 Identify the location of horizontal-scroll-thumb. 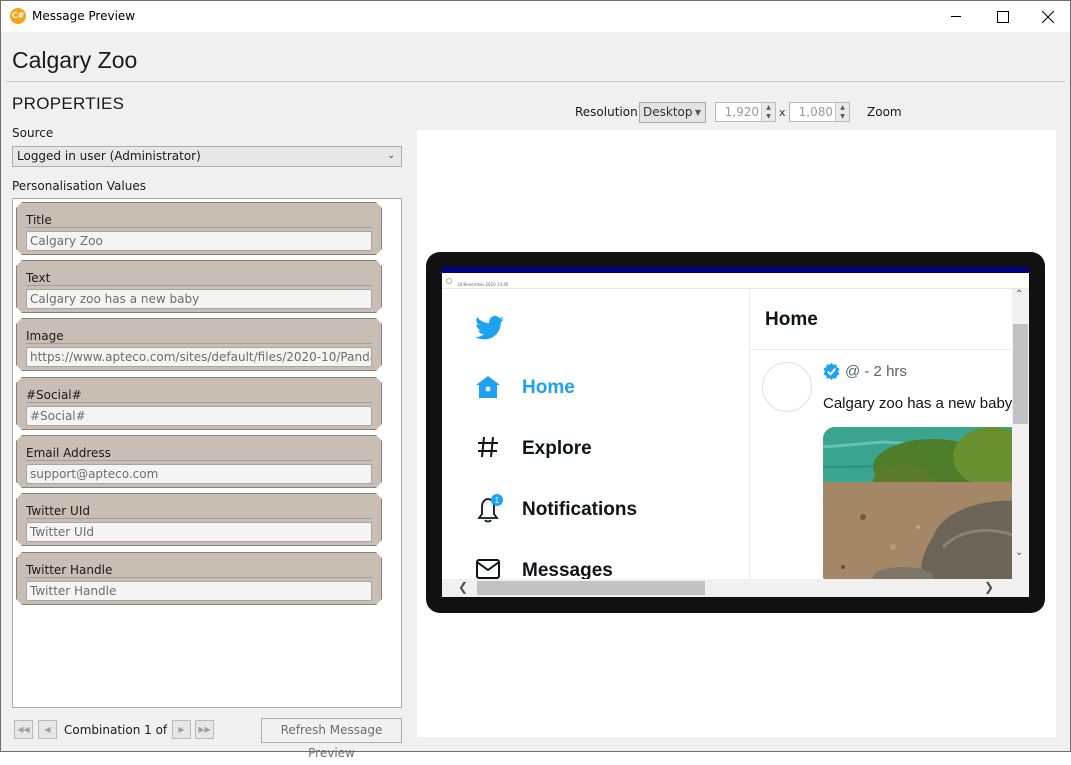
(591, 588).